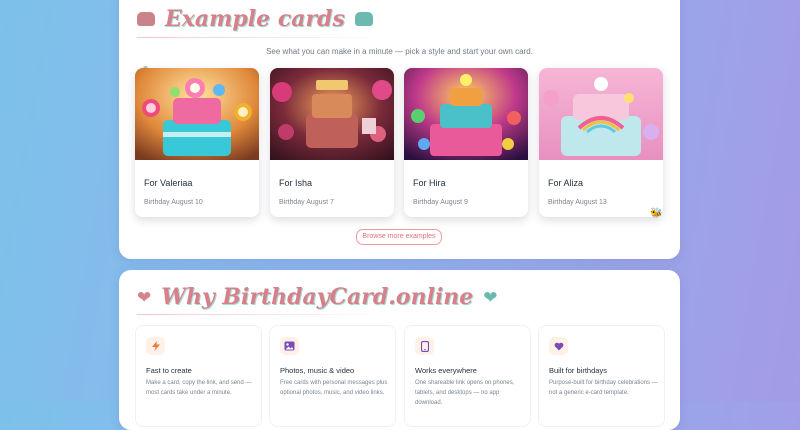  Describe the element at coordinates (577, 202) in the screenshot. I see `card-date: Birthday August 13` at that location.